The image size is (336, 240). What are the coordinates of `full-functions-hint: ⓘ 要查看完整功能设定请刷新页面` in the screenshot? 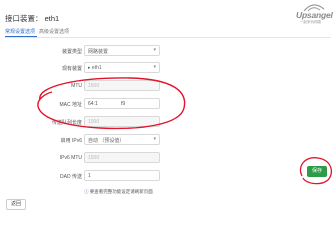 It's located at (118, 191).